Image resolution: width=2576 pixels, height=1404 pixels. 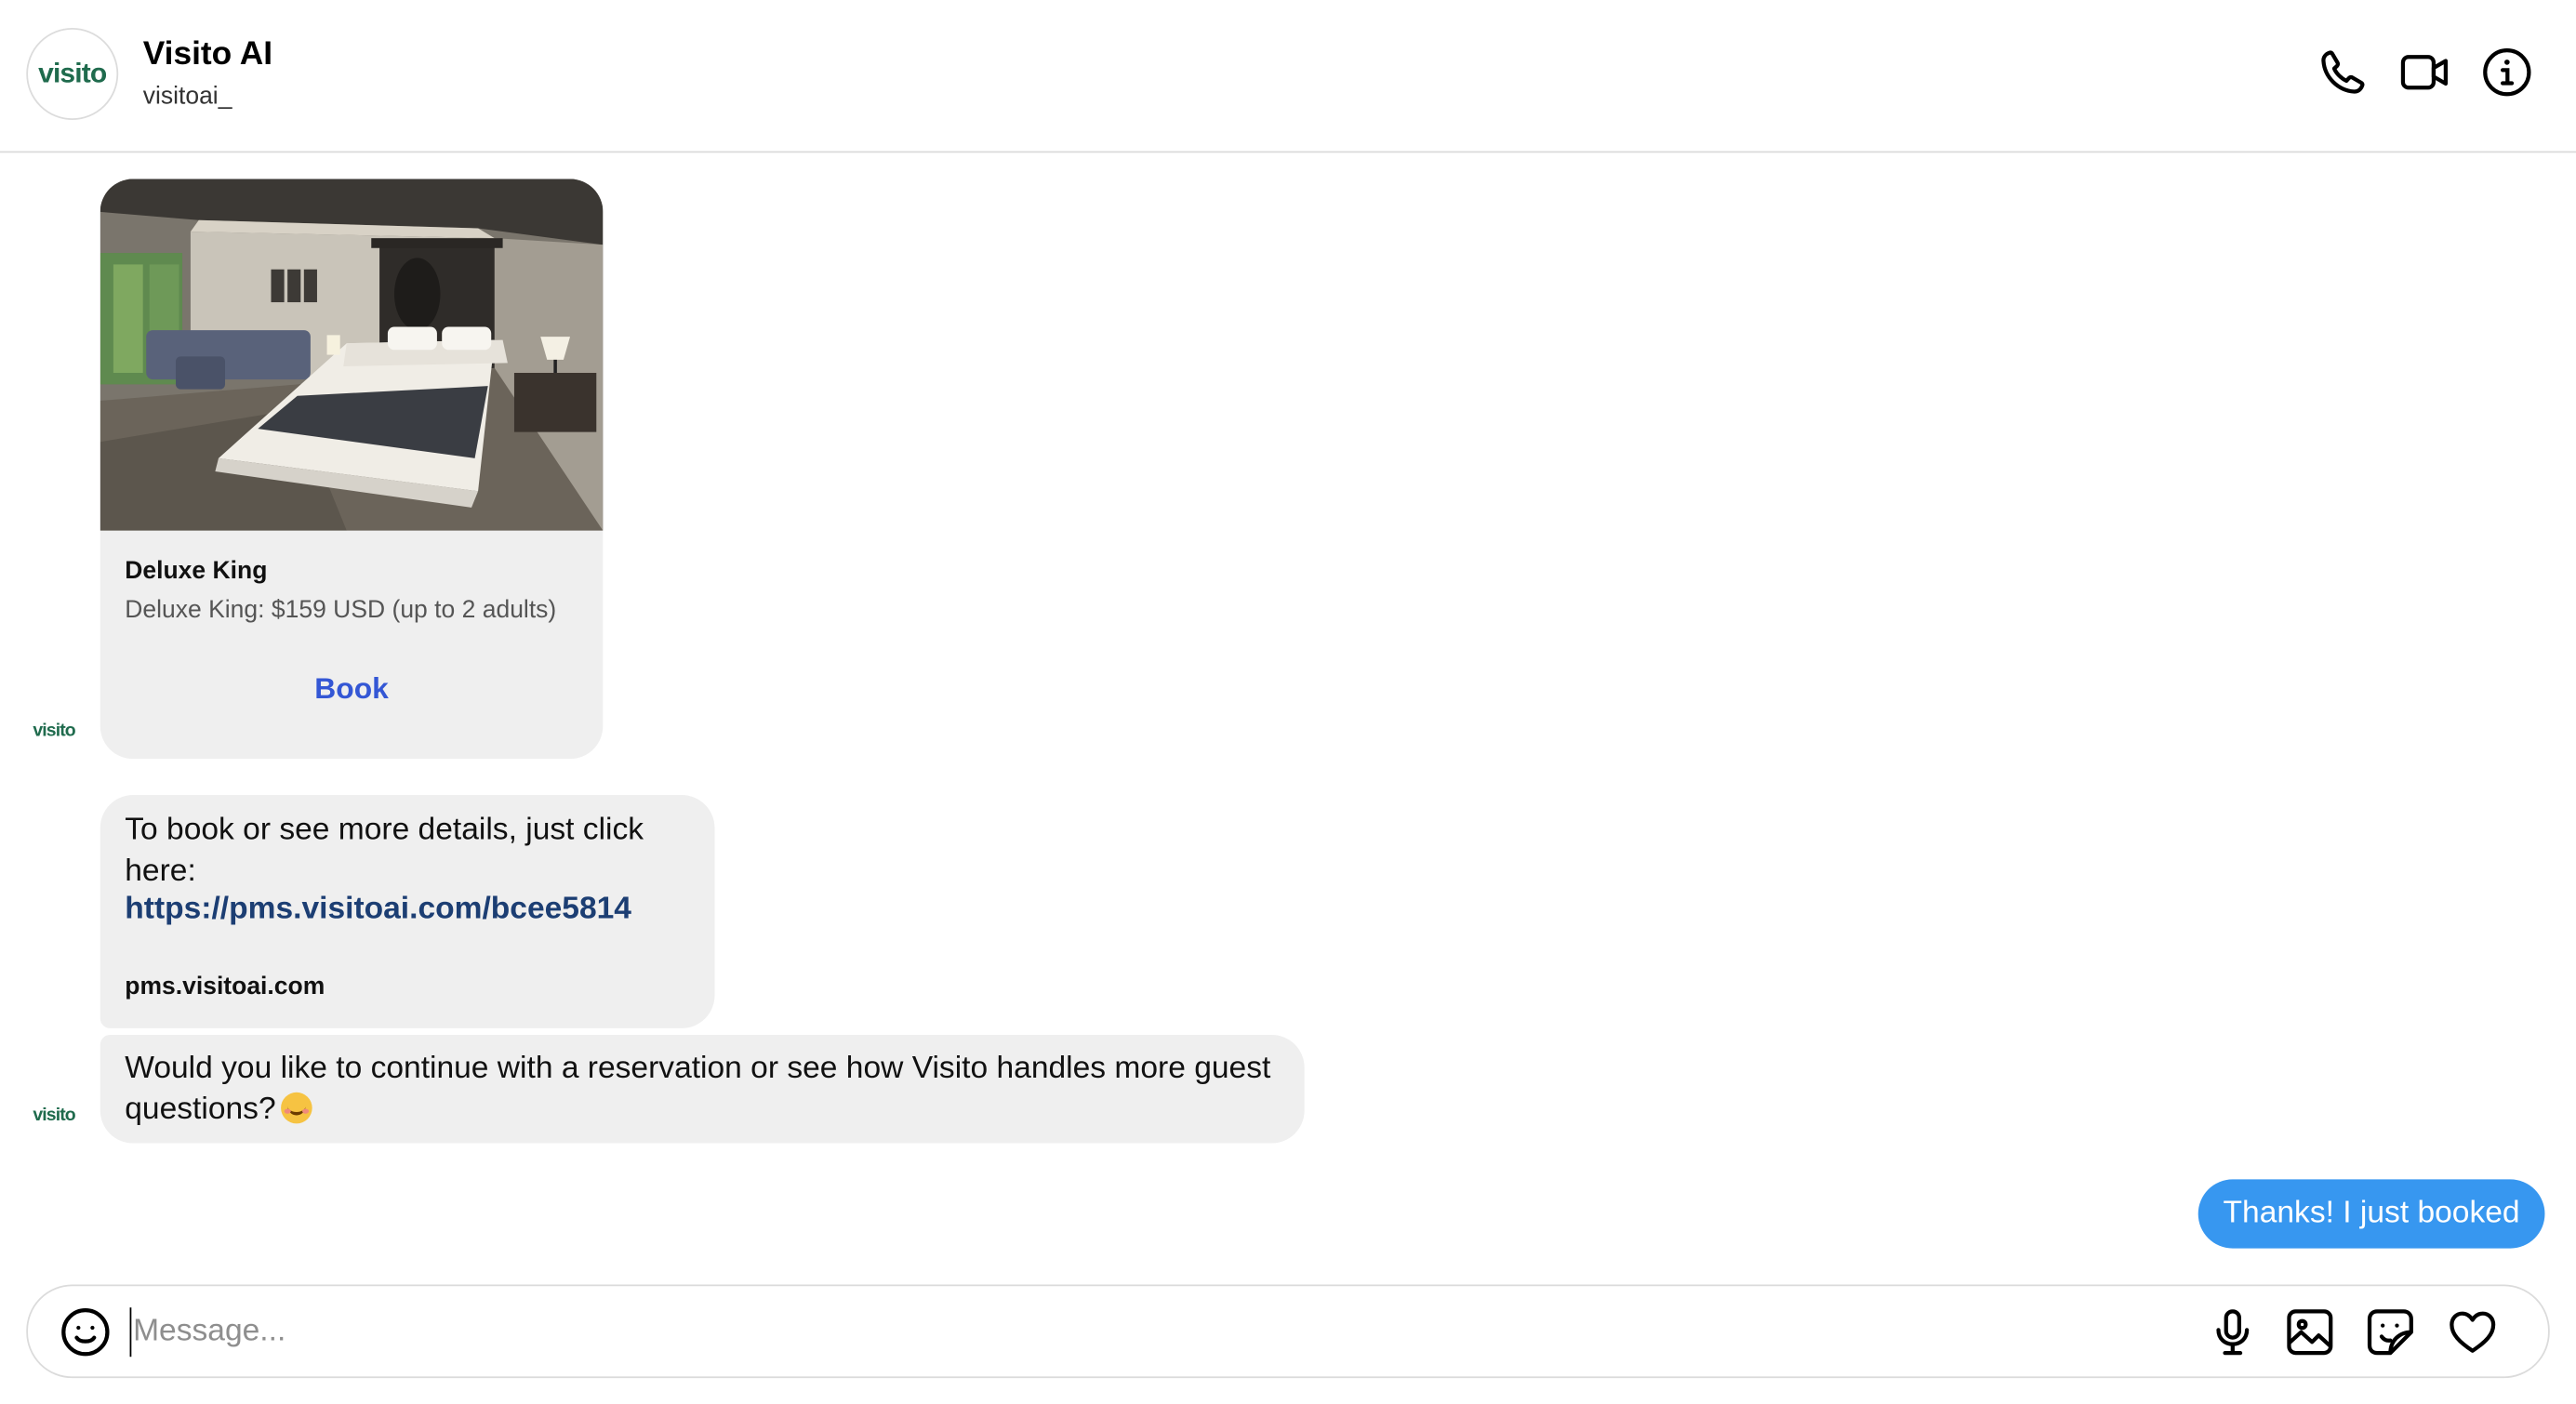 I want to click on contact-avatar: visito, so click(x=72, y=74).